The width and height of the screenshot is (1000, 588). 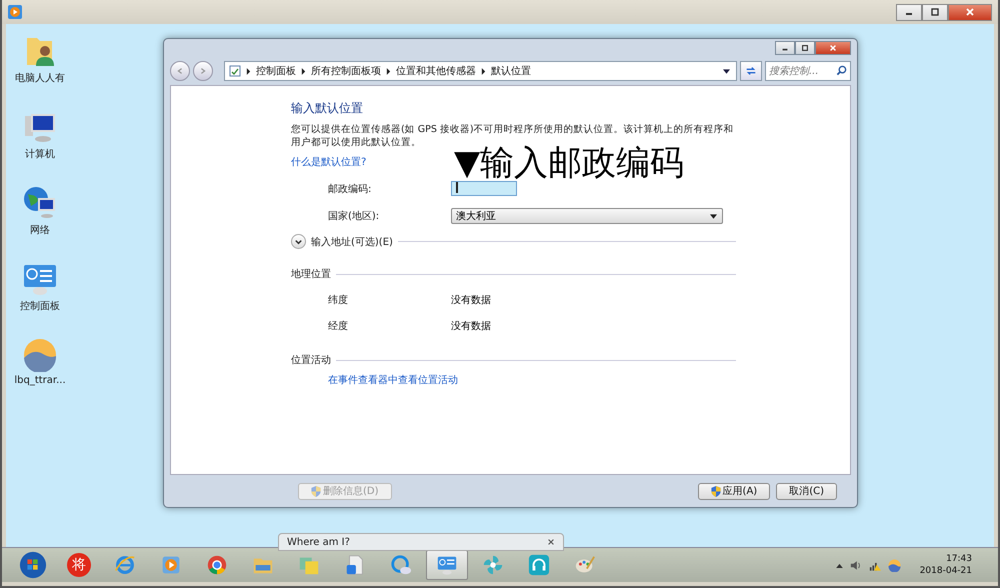 What do you see at coordinates (393, 380) in the screenshot?
I see `event-viewer-link: 在事件查看器中查看位置活动` at bounding box center [393, 380].